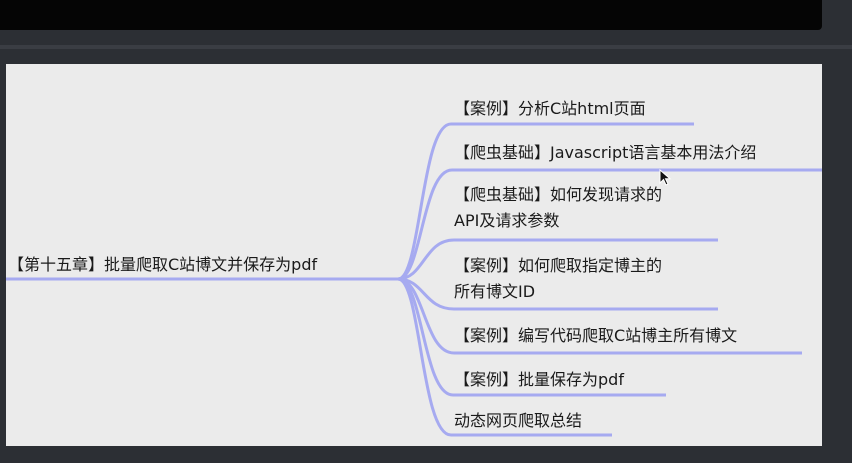 The width and height of the screenshot is (852, 463). I want to click on branch-node-4-label-line-2: 所有博文ID, so click(495, 291).